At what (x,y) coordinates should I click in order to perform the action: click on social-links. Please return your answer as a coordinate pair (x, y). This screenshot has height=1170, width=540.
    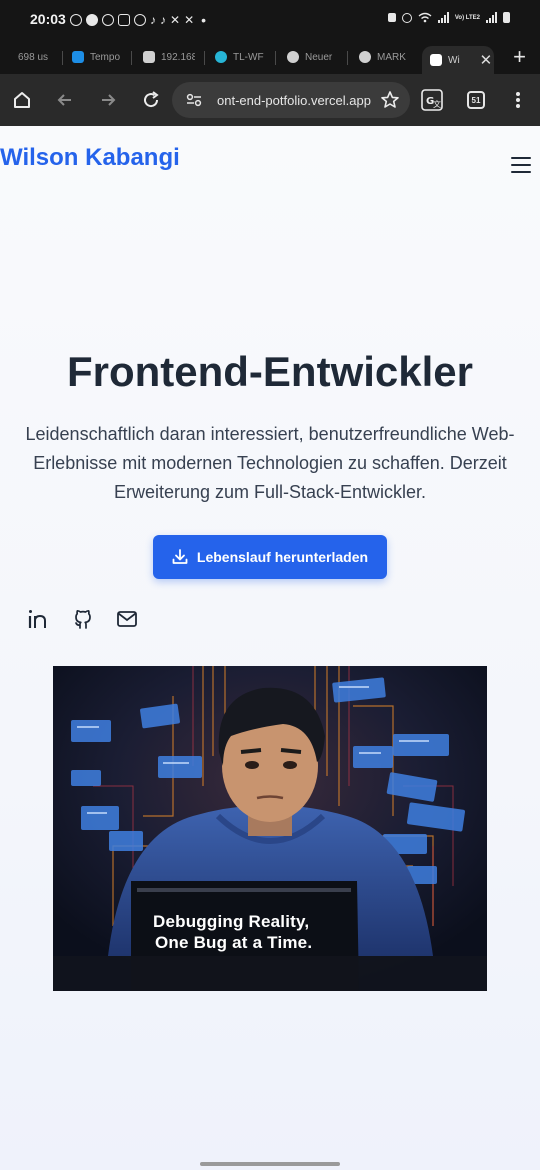
    Looking at the image, I should click on (83, 619).